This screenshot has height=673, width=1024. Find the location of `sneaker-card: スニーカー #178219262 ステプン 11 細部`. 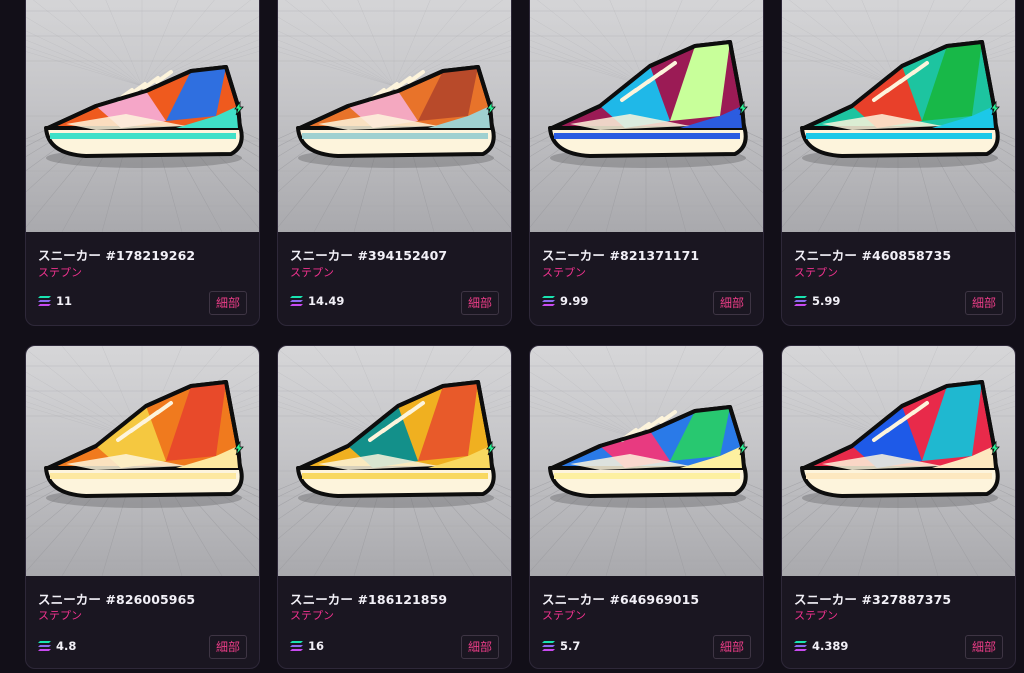

sneaker-card: スニーカー #178219262 ステプン 11 細部 is located at coordinates (142, 163).